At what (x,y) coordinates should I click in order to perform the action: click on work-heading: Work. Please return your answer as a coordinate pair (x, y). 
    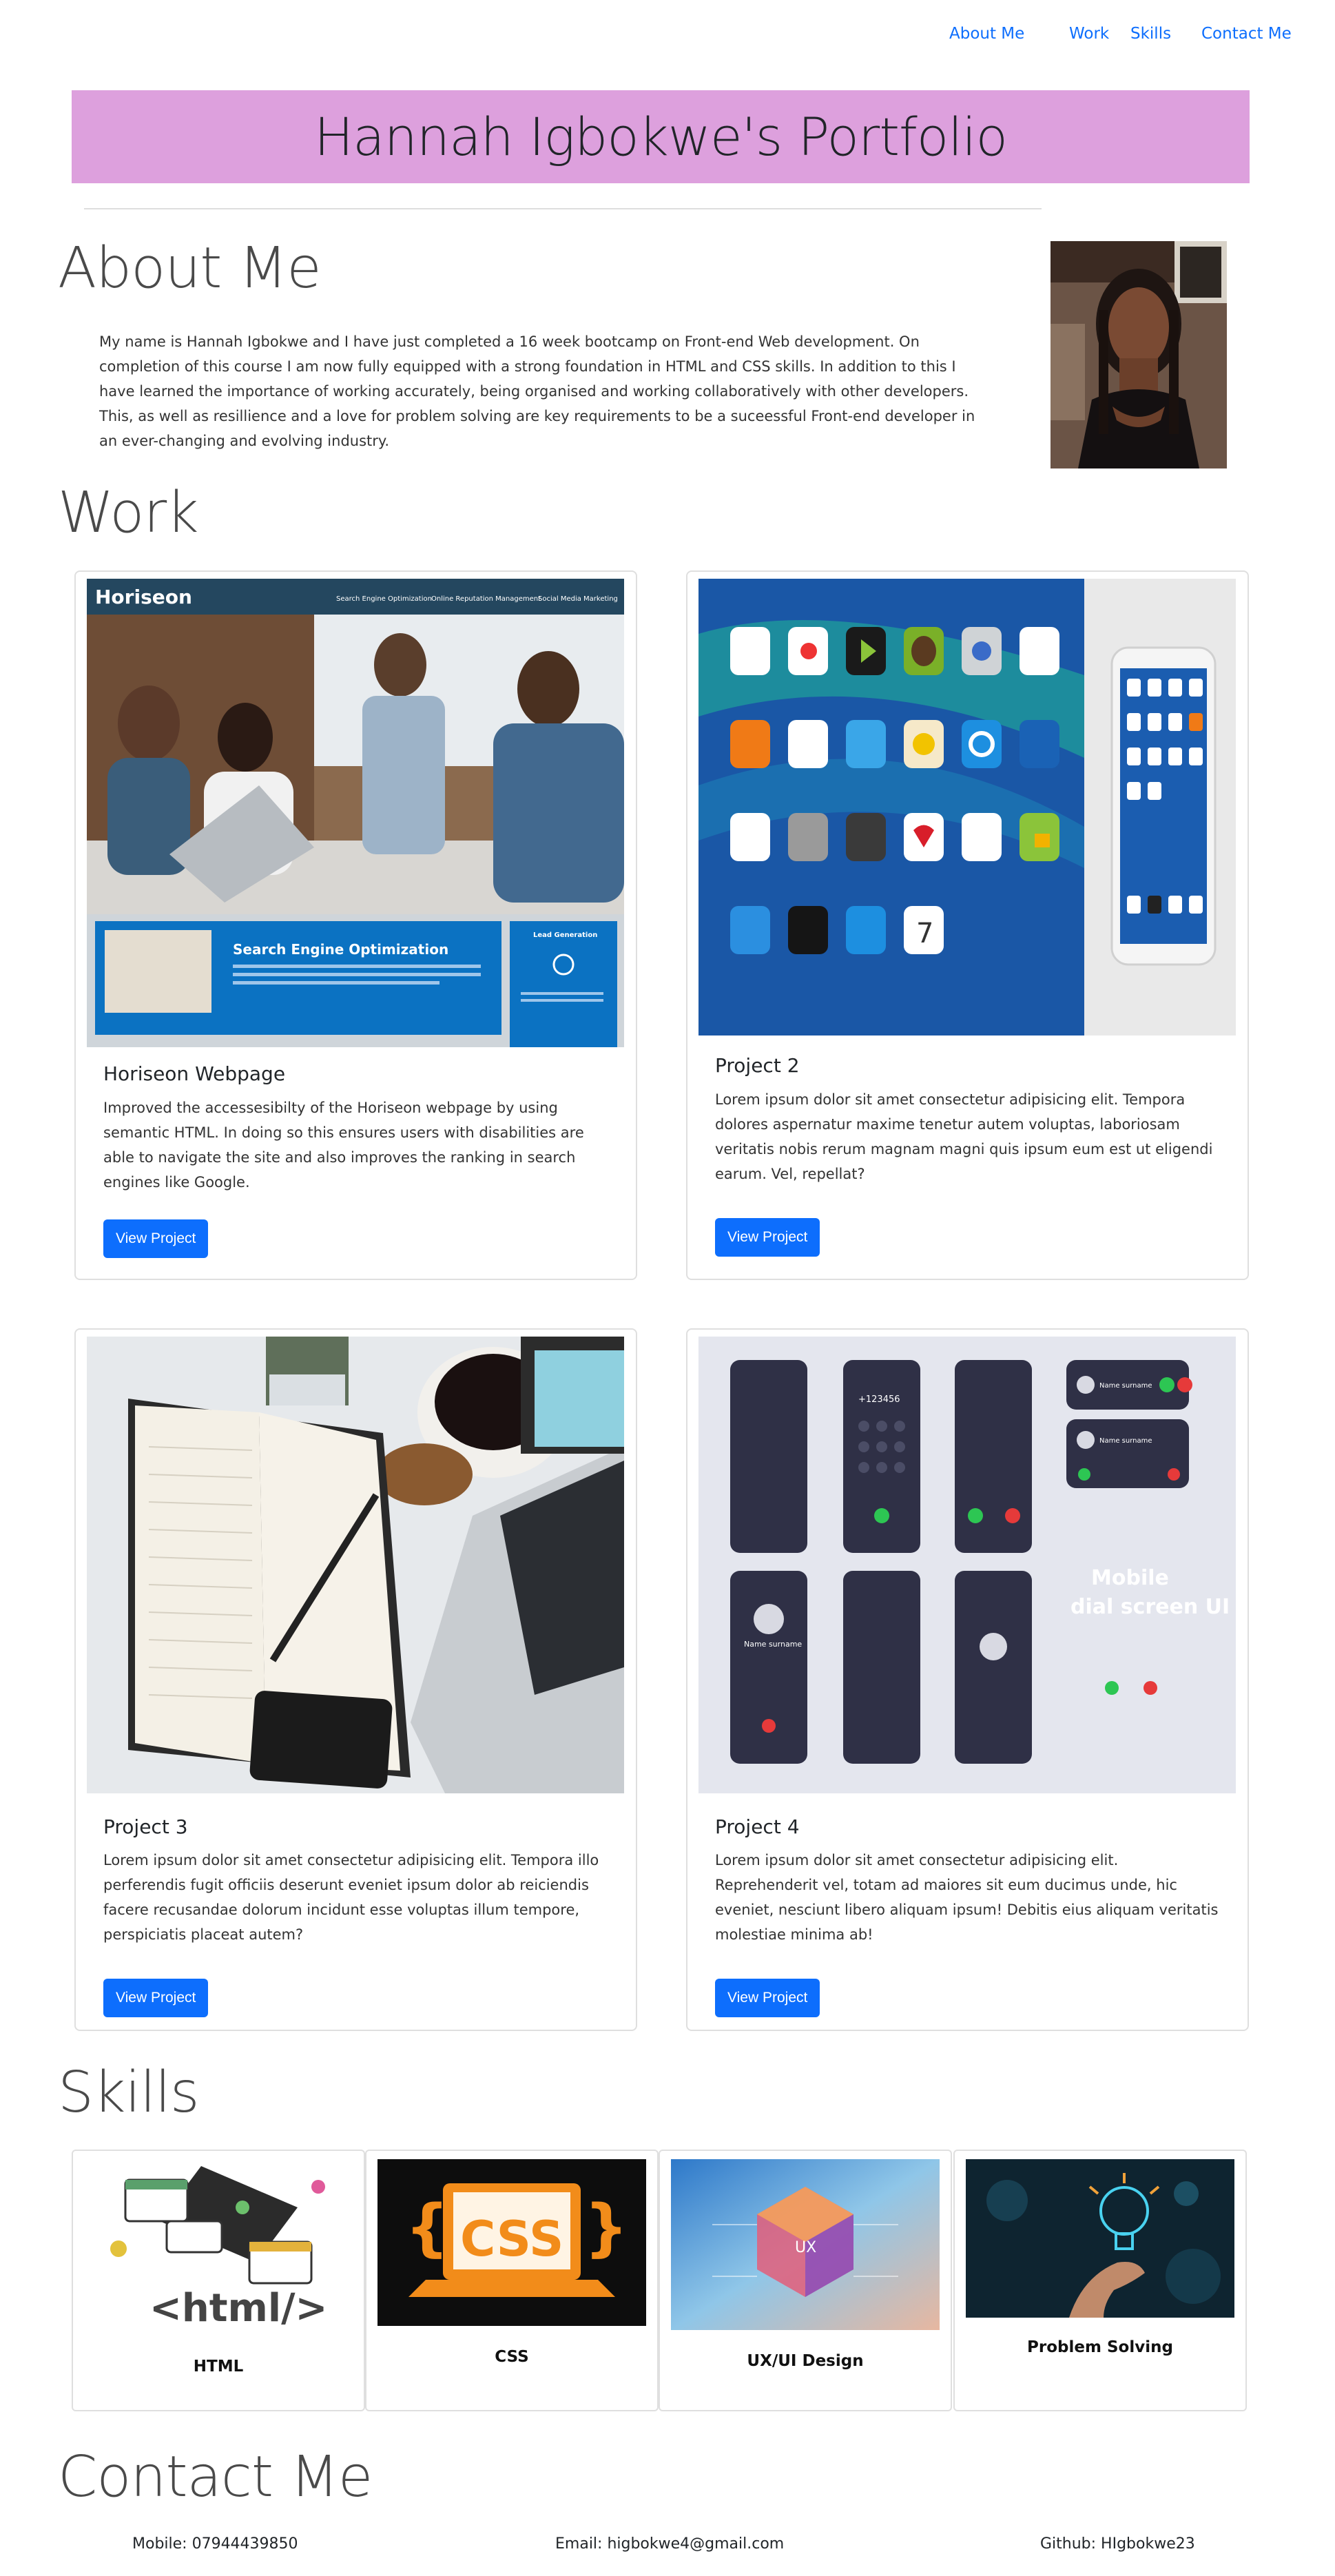
    Looking at the image, I should click on (128, 513).